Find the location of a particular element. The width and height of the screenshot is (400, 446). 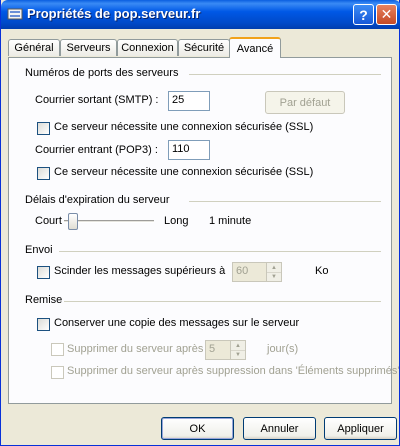

ports-group-title: Numéros de ports des serveurs is located at coordinates (102, 73).